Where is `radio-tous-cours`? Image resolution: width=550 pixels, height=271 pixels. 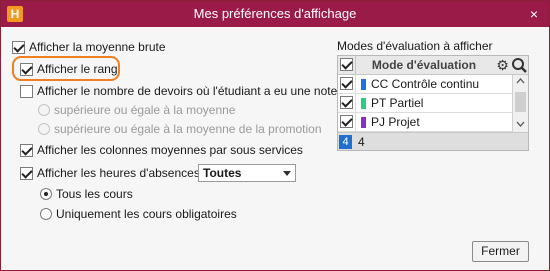
radio-tous-cours is located at coordinates (46, 194).